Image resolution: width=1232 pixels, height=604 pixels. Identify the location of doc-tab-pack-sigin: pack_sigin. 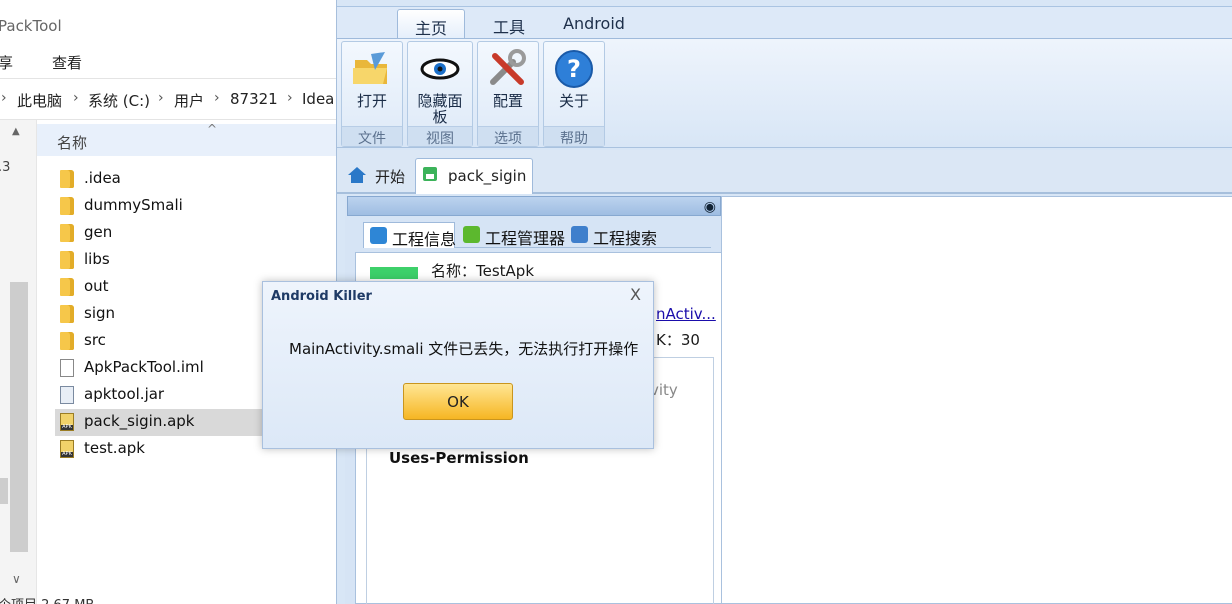
(474, 176).